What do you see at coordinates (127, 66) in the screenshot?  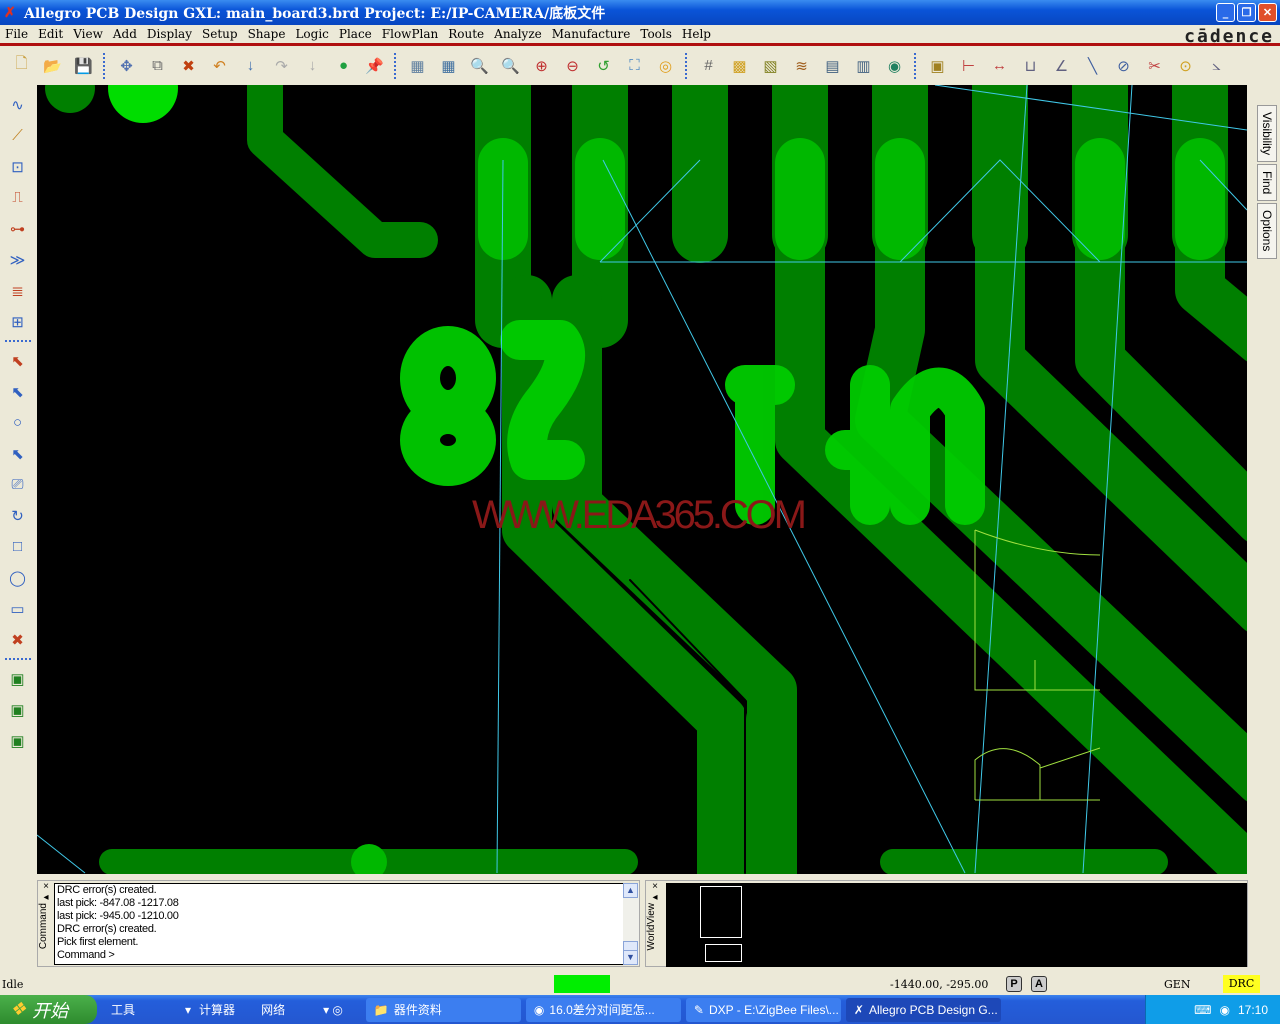 I see `move-button: ✥` at bounding box center [127, 66].